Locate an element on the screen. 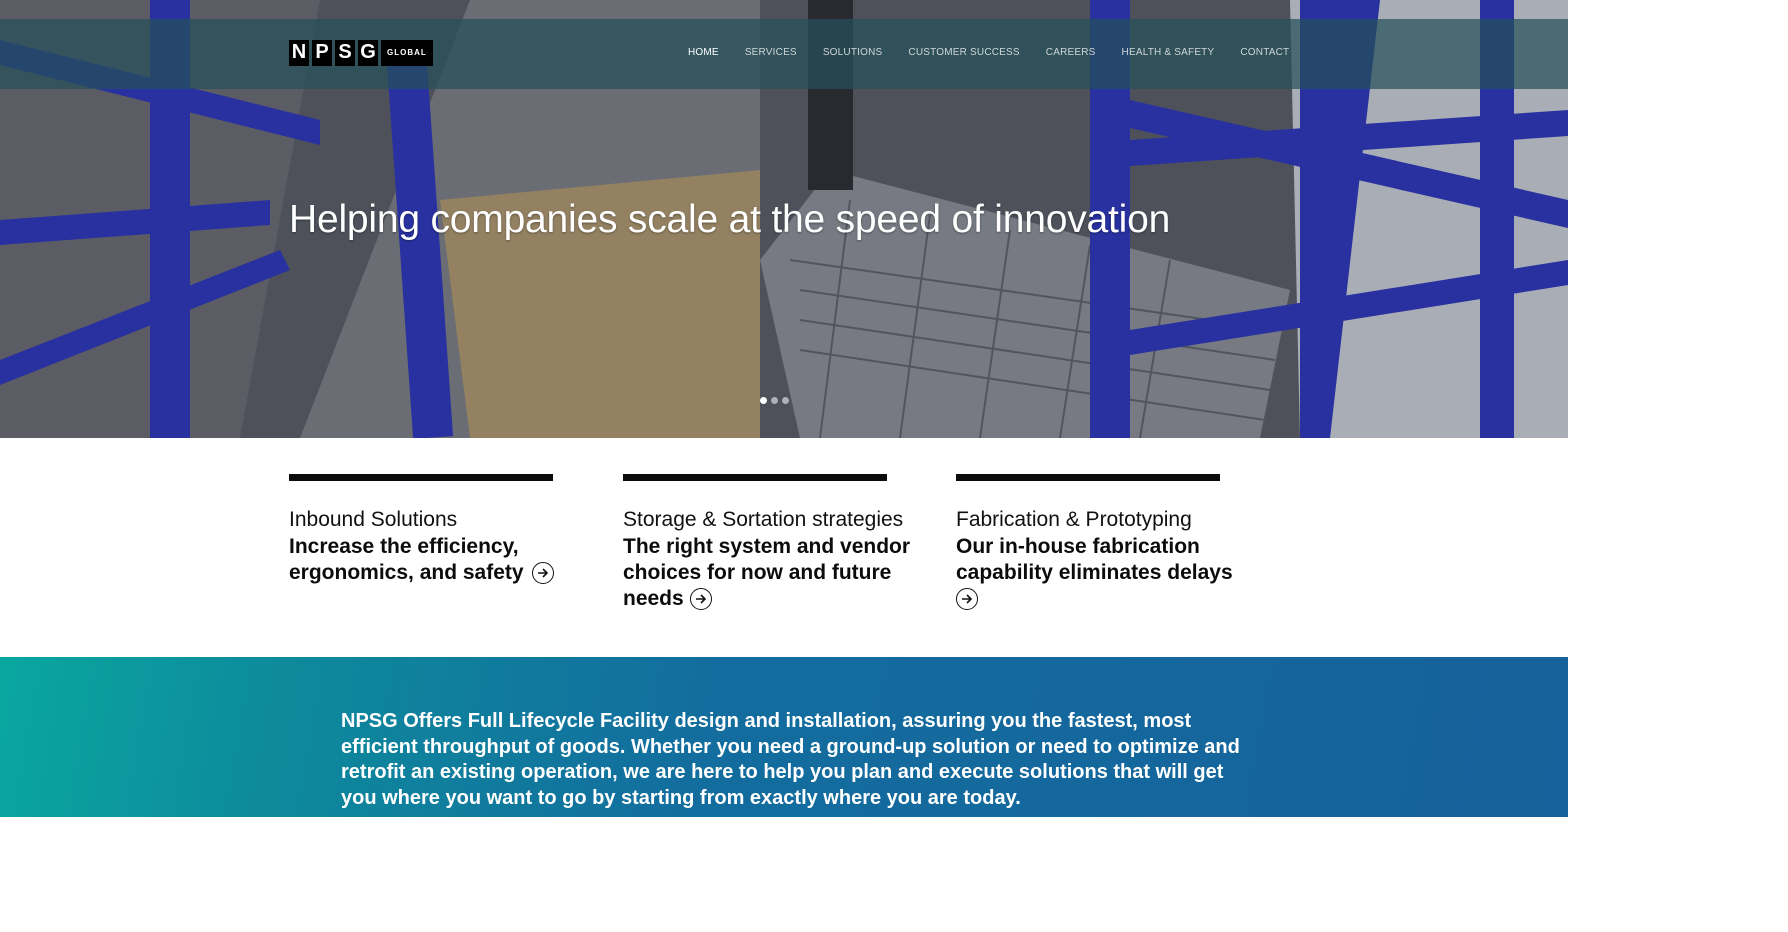 Image resolution: width=1788 pixels, height=932 pixels. nav-item-solutions: SOLUTIONS is located at coordinates (853, 52).